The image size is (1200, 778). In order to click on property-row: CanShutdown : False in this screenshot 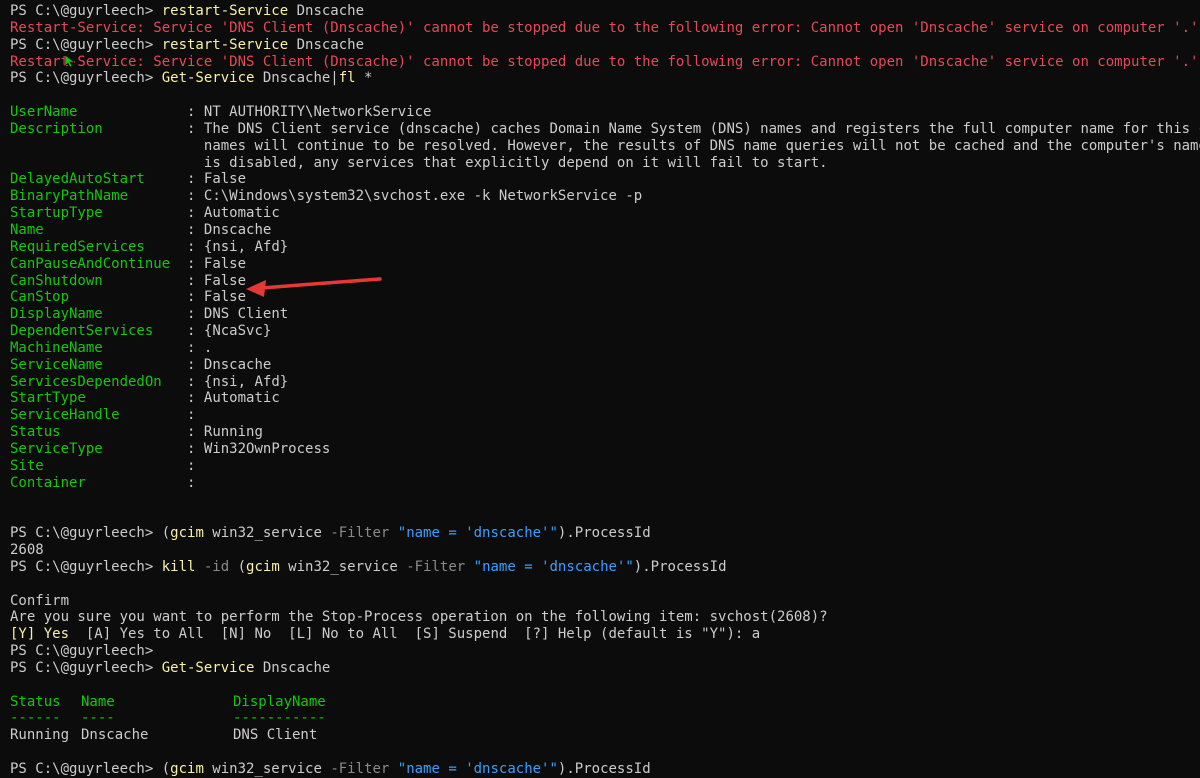, I will do `click(605, 281)`.